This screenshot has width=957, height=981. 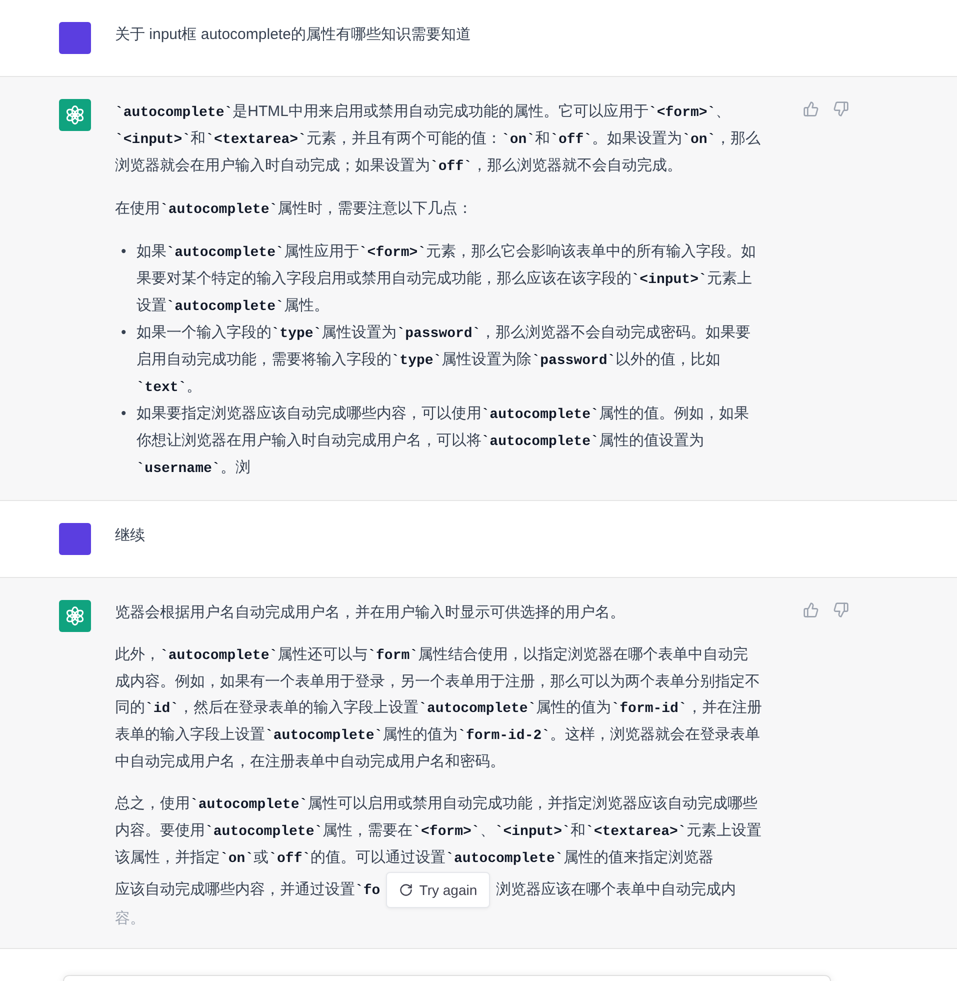 I want to click on message-paragraph: 总之，使用`autocomplete`属性可以启用或禁用自动完成功能，并指定浏览器应该自动完成哪些内容。要使用`autocomplete`属性，需要在`<form>`、`<input>`和`<textarea>`元素上设置该属性，并指定`on`或`off`的值。可以通过设置`autocomplete`属性的值来指定浏览器, so click(x=438, y=830).